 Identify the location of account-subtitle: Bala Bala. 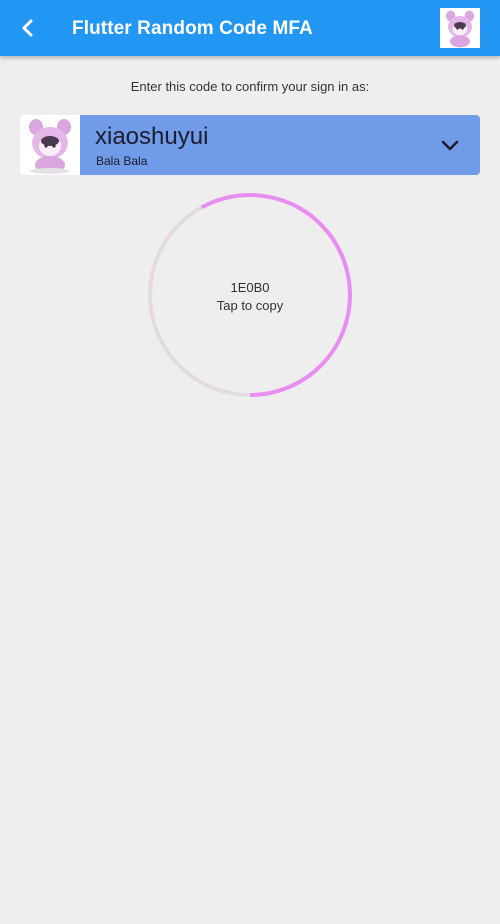
(122, 161).